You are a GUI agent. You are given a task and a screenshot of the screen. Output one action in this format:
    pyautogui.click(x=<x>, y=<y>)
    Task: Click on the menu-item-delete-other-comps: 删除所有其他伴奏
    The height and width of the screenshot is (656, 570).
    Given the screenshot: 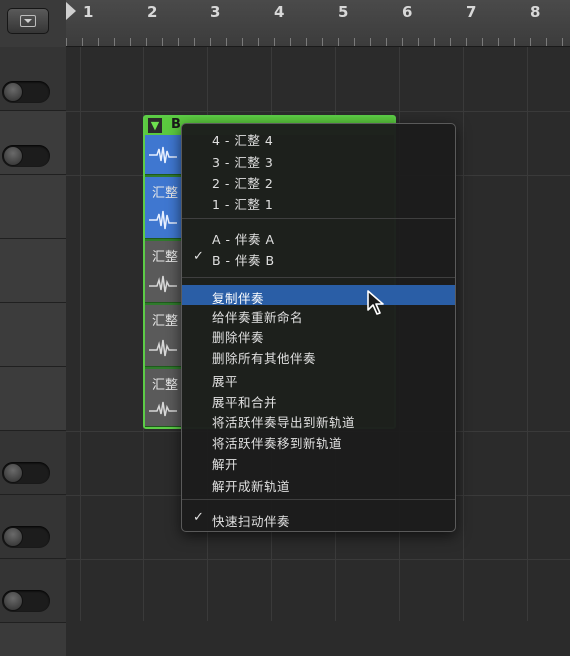 What is the action you would take?
    pyautogui.click(x=264, y=357)
    